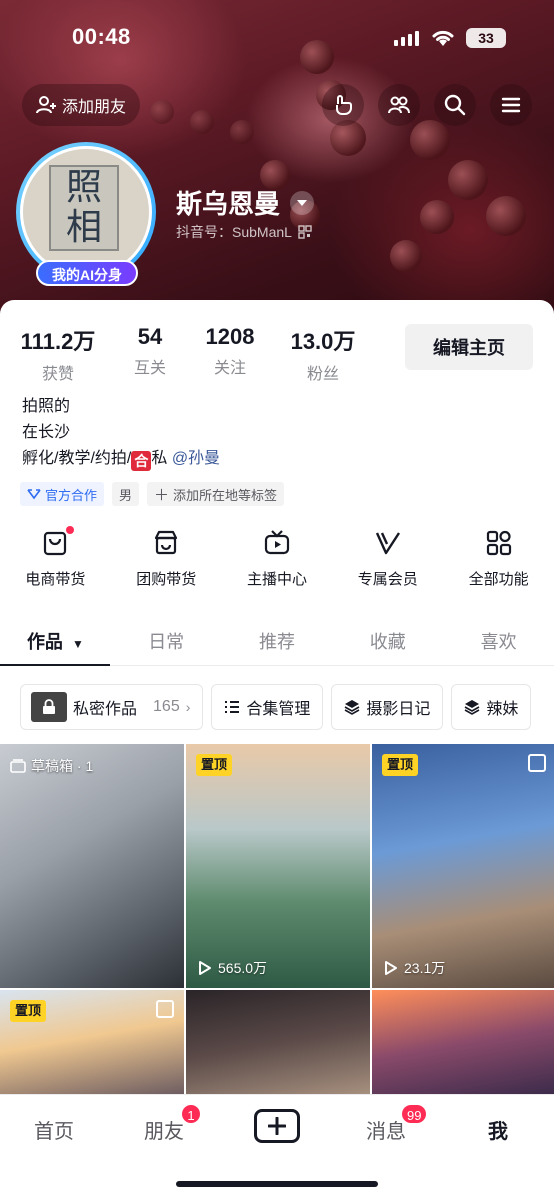 The height and width of the screenshot is (1200, 554). I want to click on pill-label: 摄影日记, so click(398, 709).